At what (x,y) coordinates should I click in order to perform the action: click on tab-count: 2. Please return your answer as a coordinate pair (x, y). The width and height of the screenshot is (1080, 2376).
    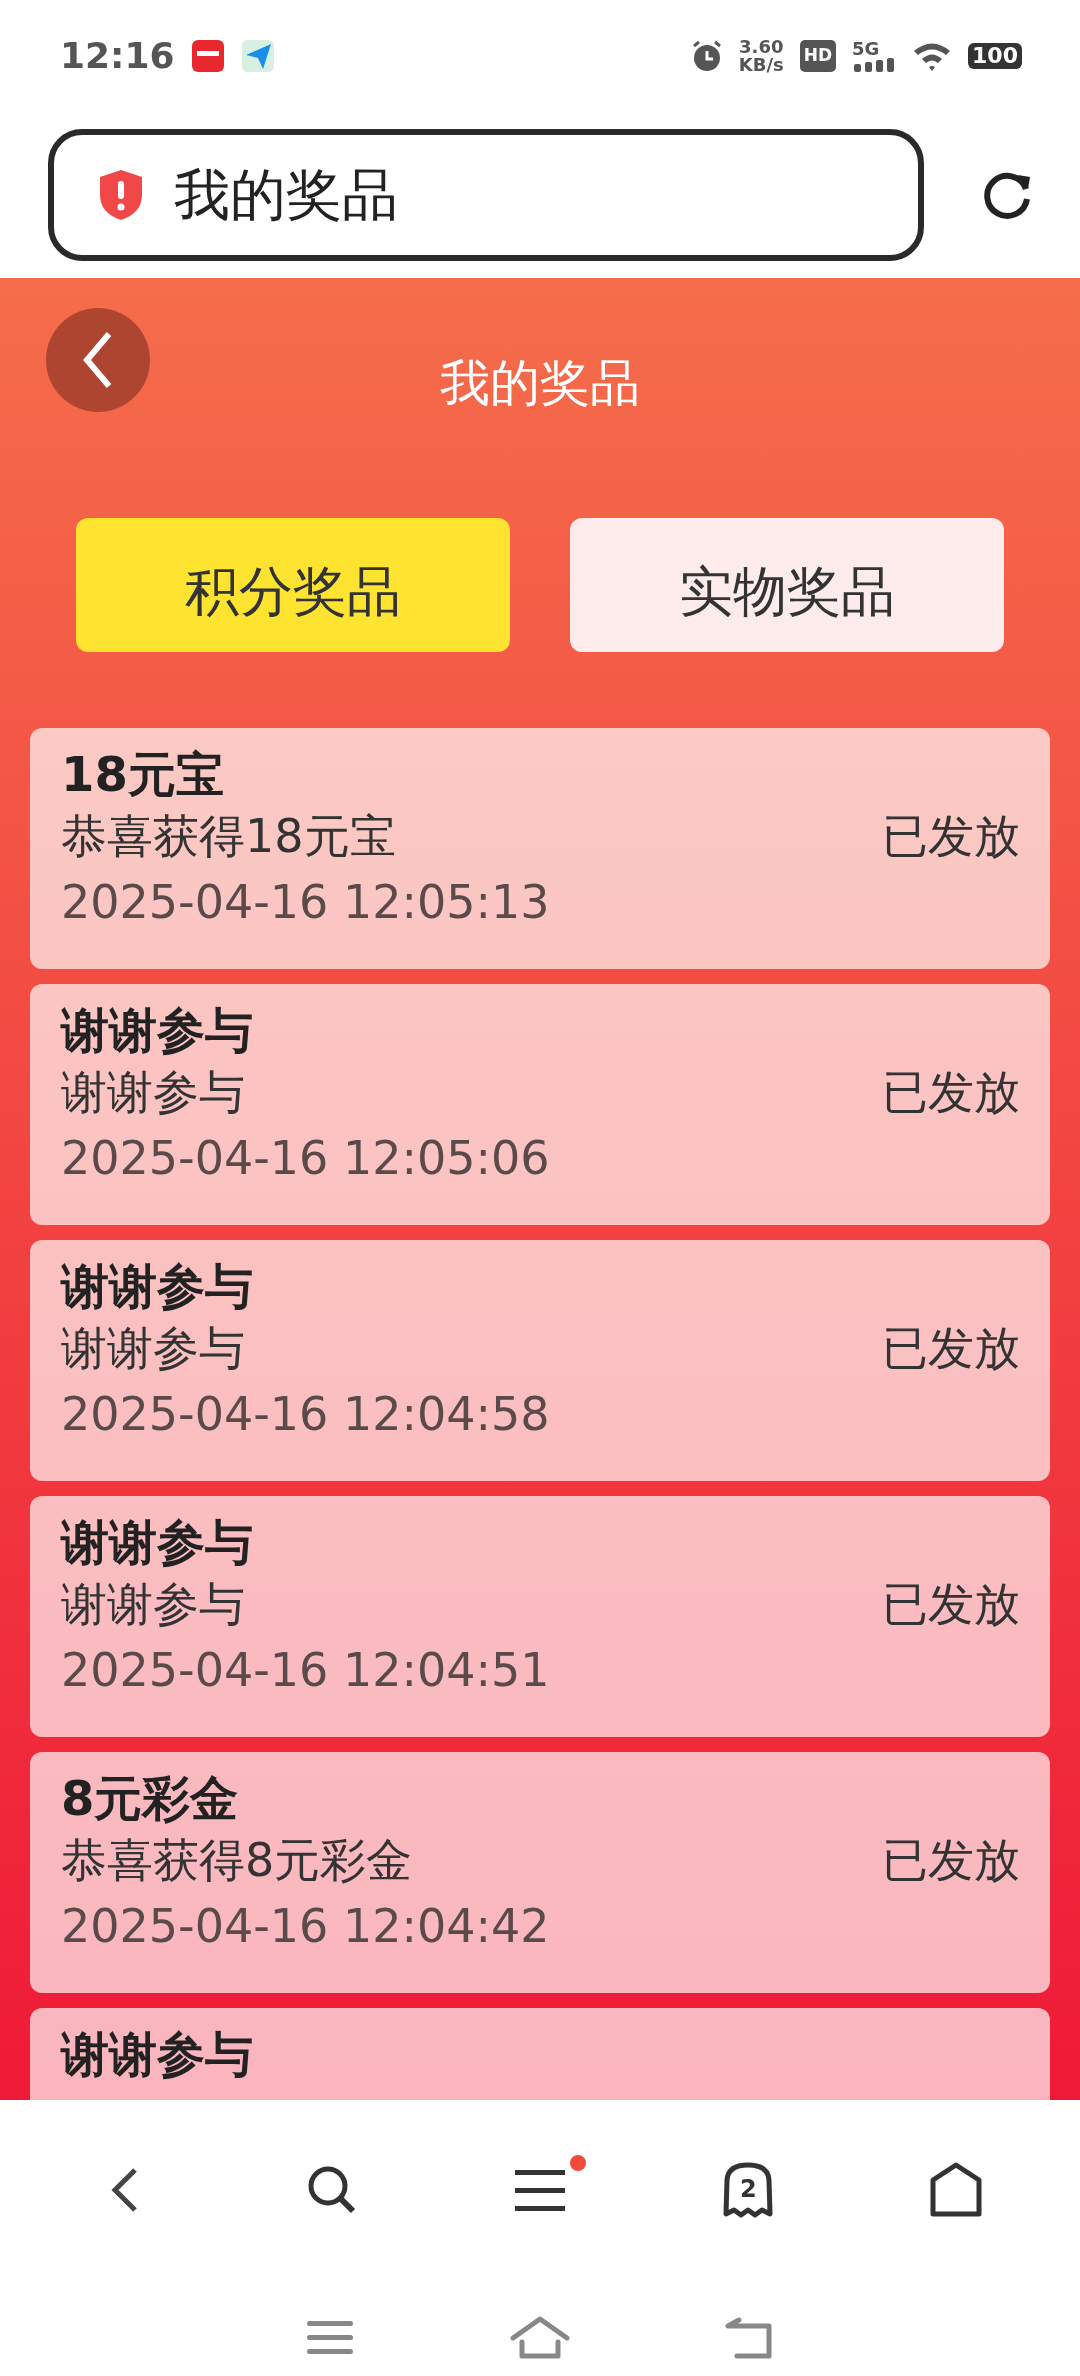
    Looking at the image, I should click on (748, 2189).